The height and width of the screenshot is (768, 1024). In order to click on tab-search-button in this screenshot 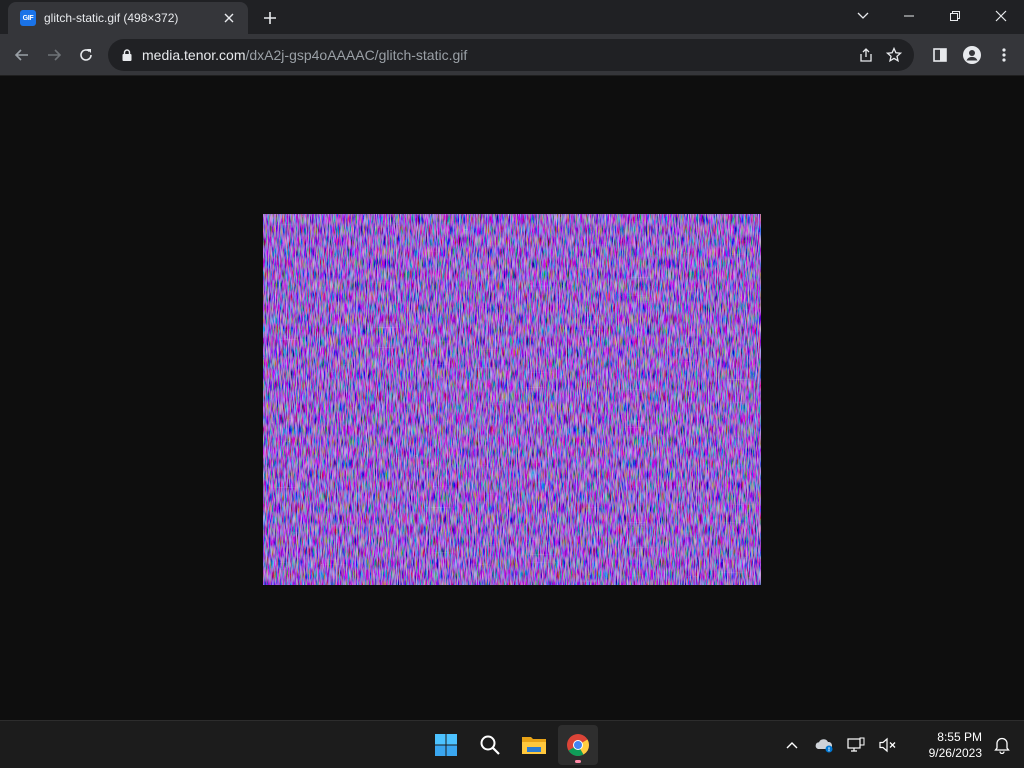, I will do `click(863, 16)`.